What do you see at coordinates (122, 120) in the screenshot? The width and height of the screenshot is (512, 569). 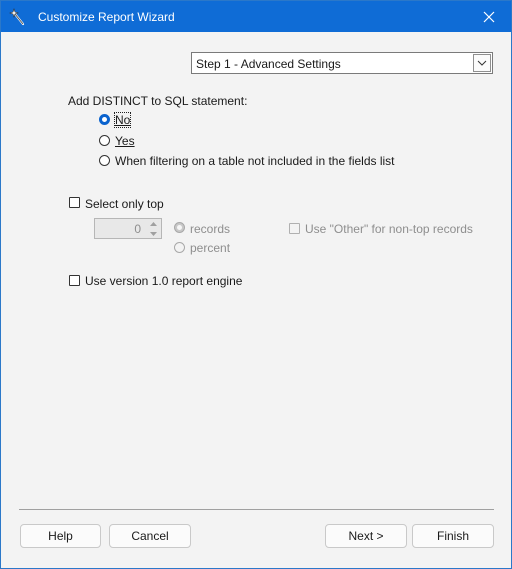 I see `distinct-no-label: No` at bounding box center [122, 120].